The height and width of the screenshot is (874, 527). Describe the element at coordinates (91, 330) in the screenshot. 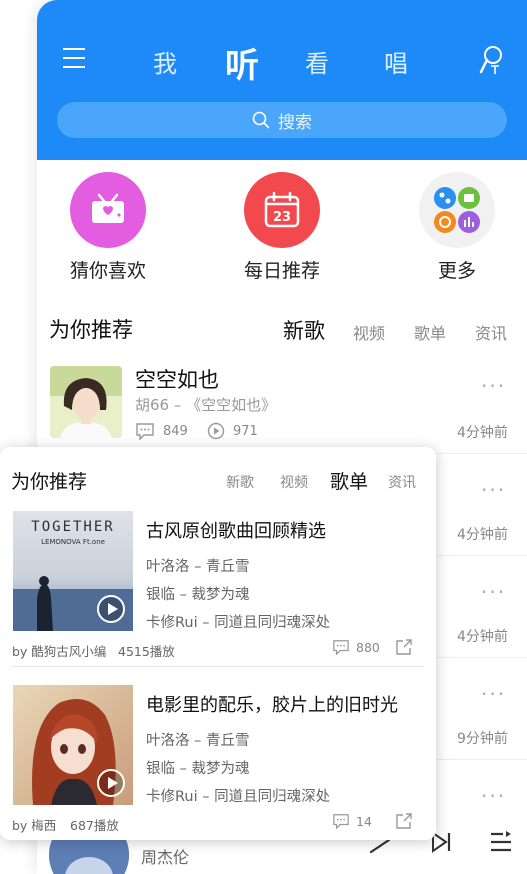

I see `section-title: 为你推荐` at that location.